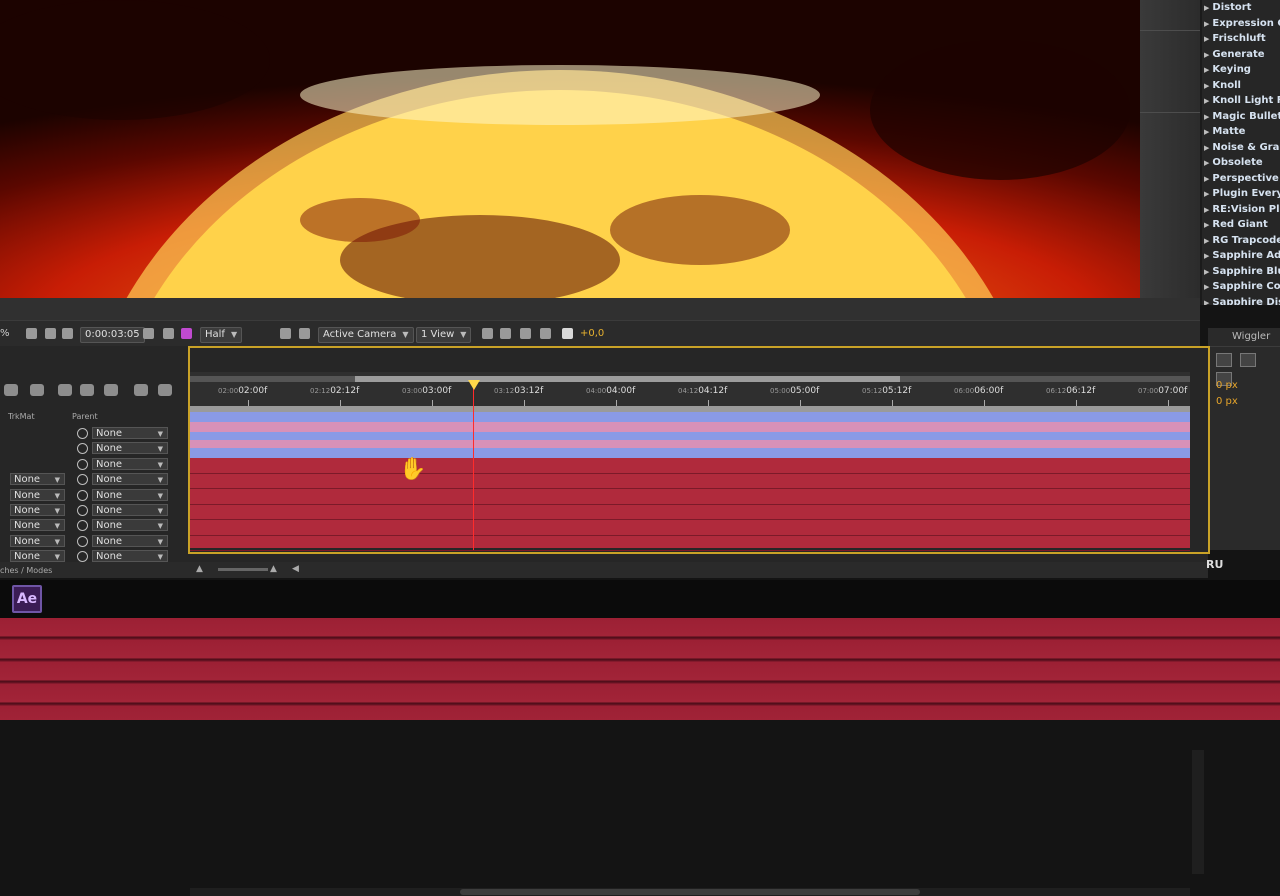 This screenshot has height=896, width=1280. Describe the element at coordinates (1241, 256) in the screenshot. I see `effect-category: ▶Sapphire Adjust` at that location.